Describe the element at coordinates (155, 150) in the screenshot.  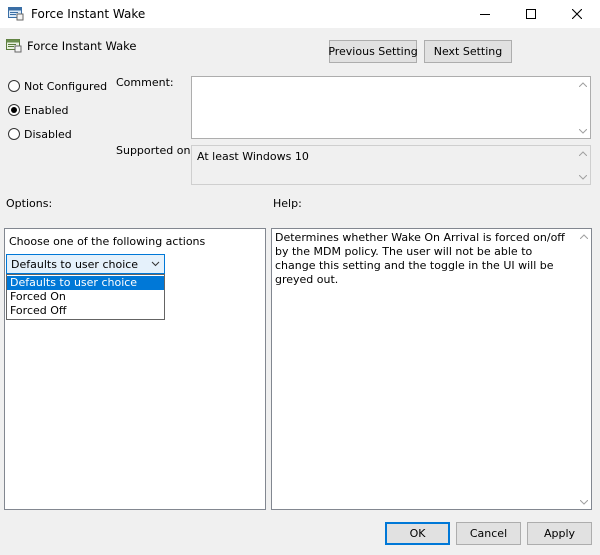
I see `supported-label: Supported on:` at that location.